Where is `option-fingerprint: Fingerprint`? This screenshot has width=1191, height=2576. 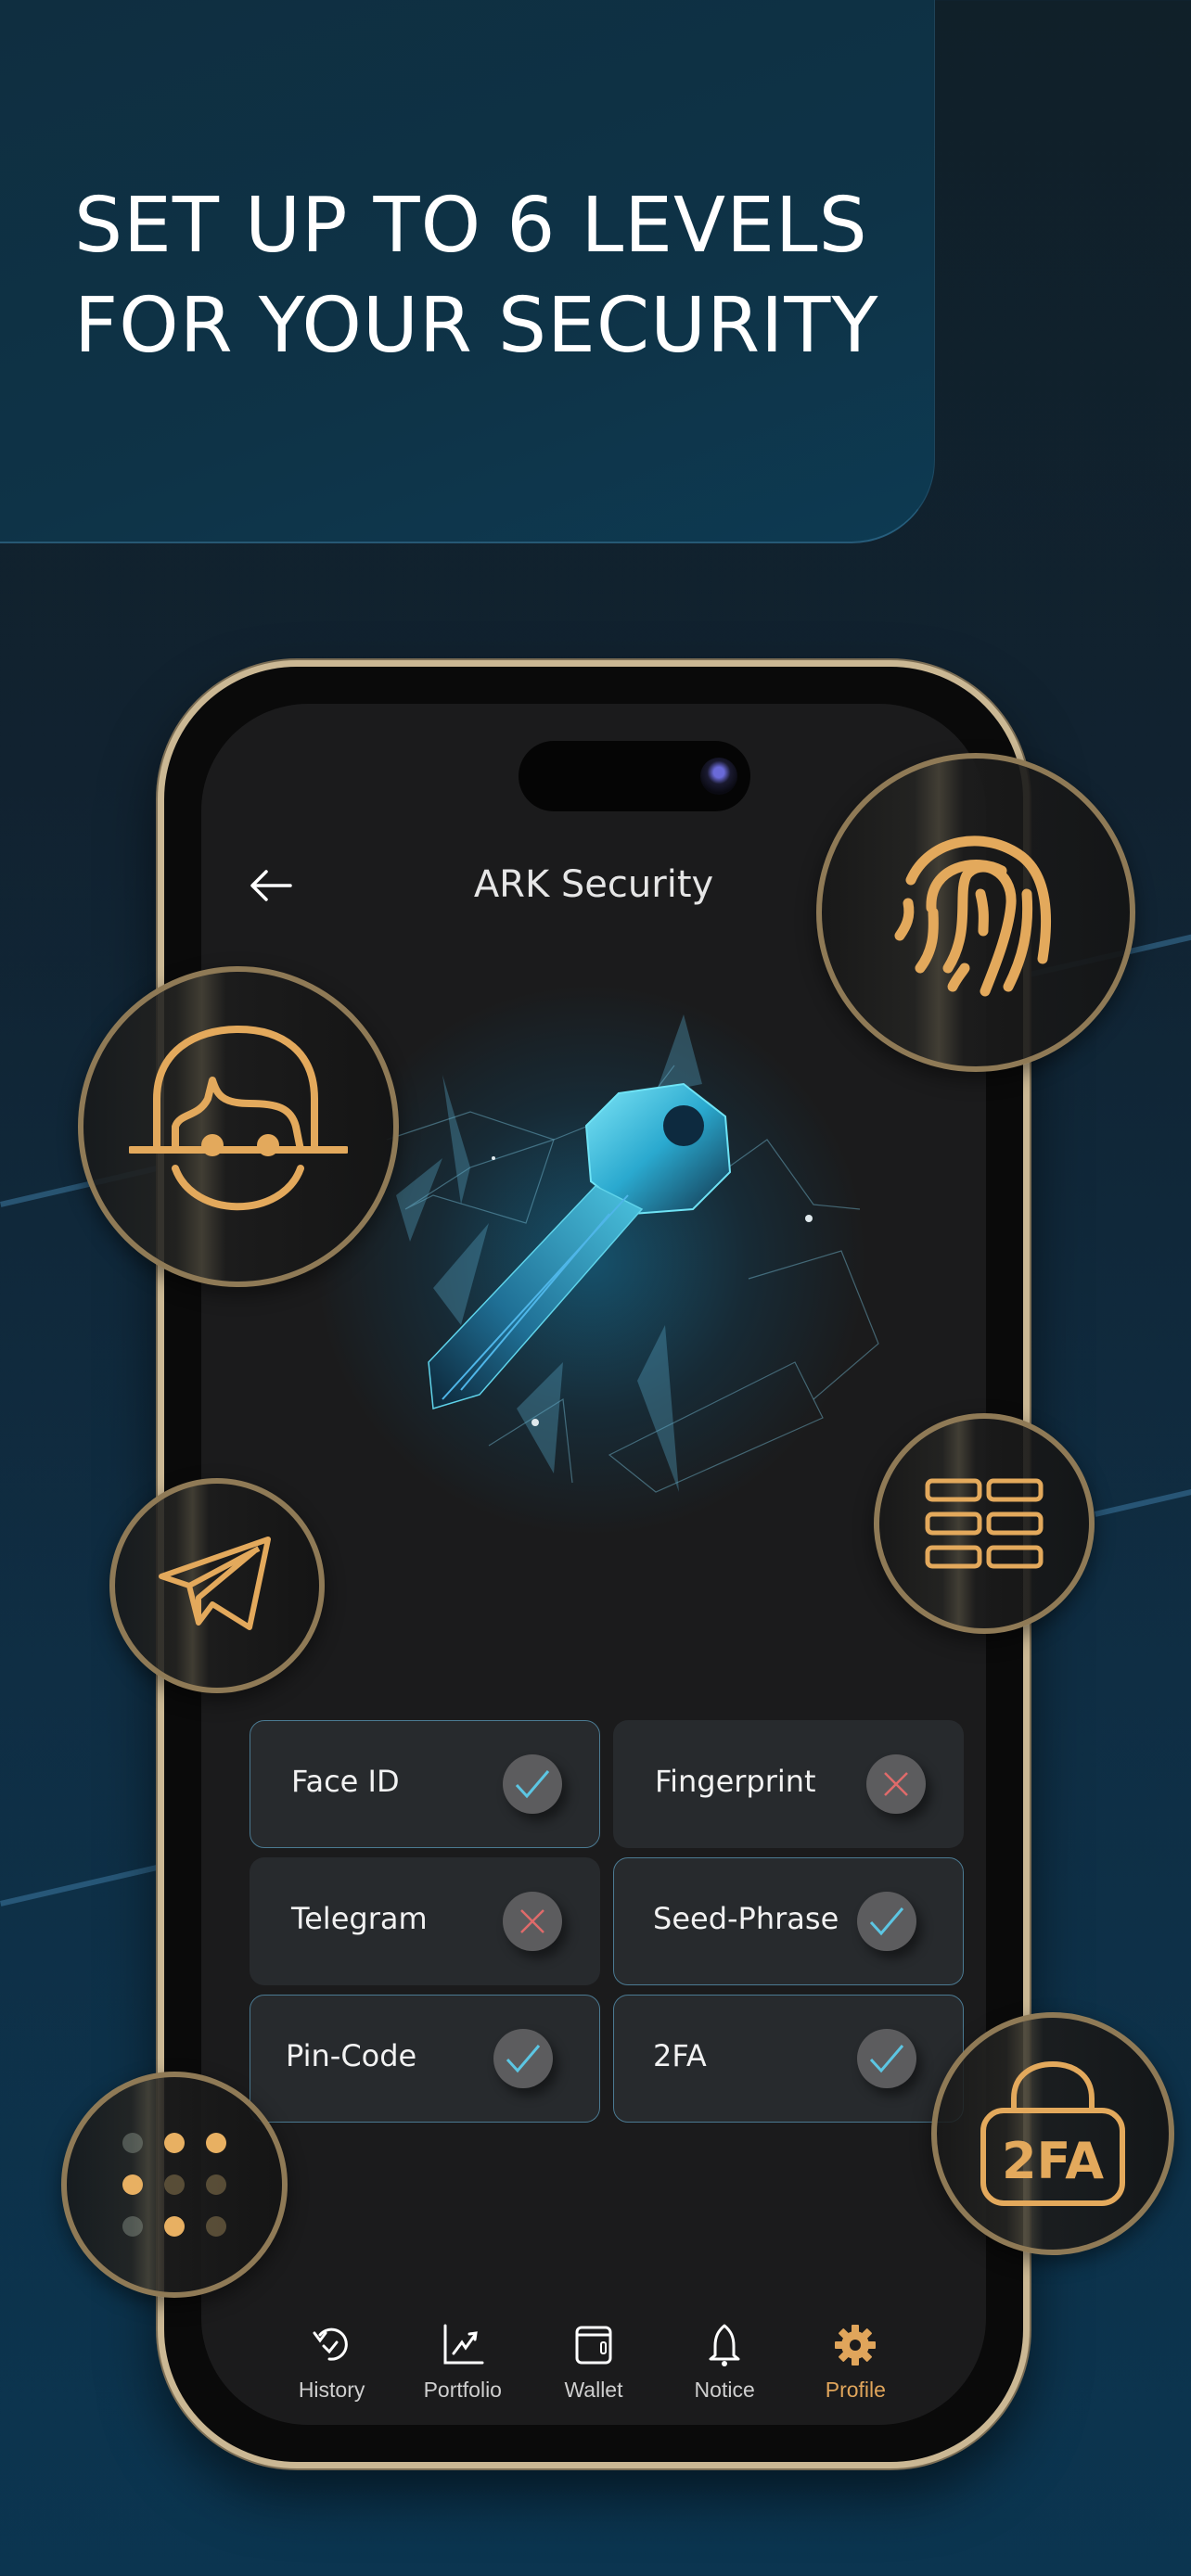
option-fingerprint: Fingerprint is located at coordinates (788, 1784).